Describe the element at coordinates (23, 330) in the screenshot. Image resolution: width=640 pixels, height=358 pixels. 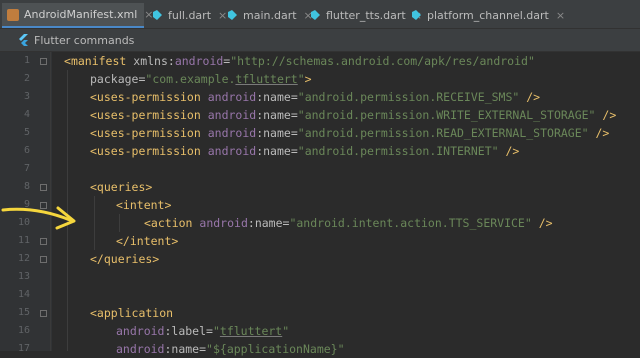
I see `line-number: 16` at that location.